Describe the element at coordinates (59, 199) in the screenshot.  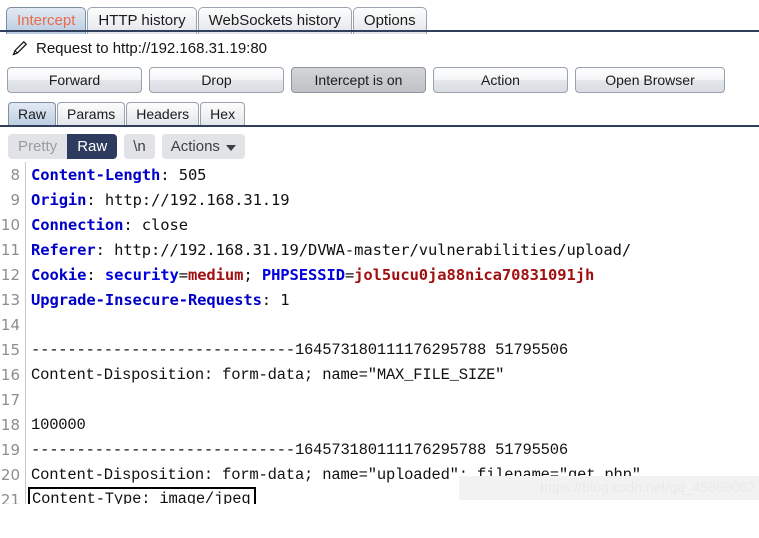
I see `token-hdr: Origin` at that location.